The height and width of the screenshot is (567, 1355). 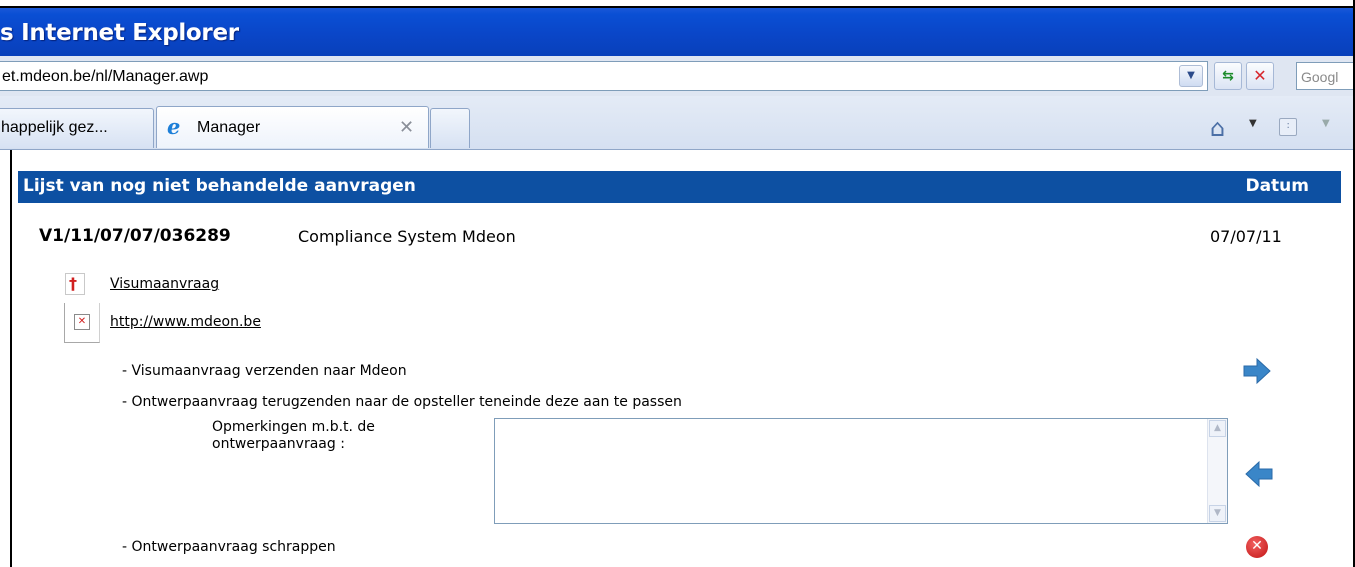 I want to click on website-link: http://www.mdeon.be, so click(x=185, y=322).